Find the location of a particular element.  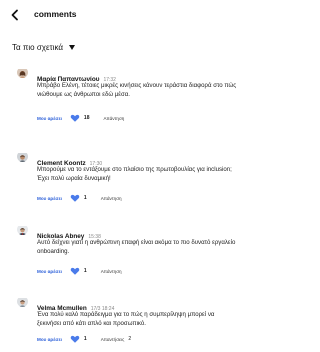

replies-count: 2 is located at coordinates (130, 339).